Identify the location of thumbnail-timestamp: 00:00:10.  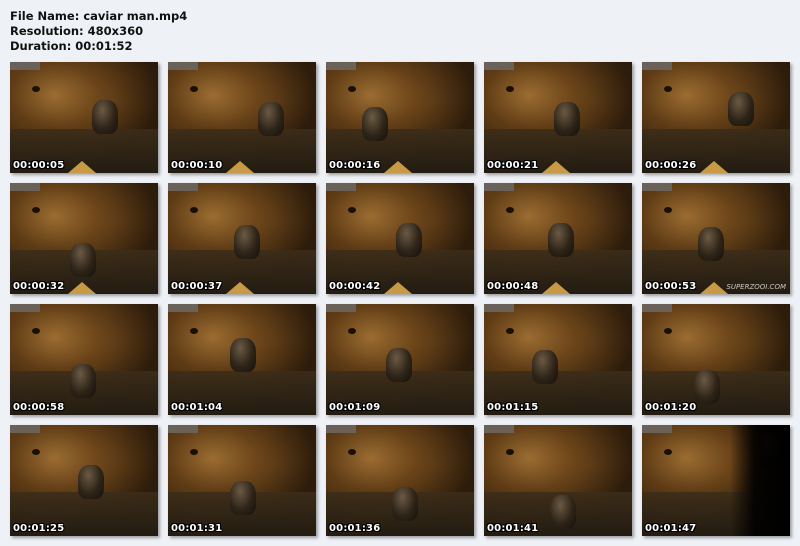
(197, 165).